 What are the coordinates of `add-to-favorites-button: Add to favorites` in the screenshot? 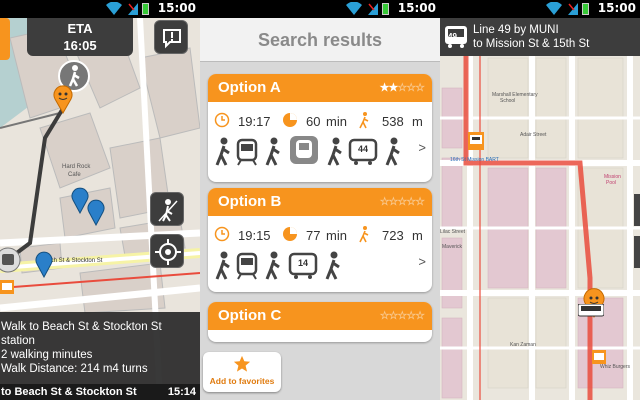 It's located at (242, 372).